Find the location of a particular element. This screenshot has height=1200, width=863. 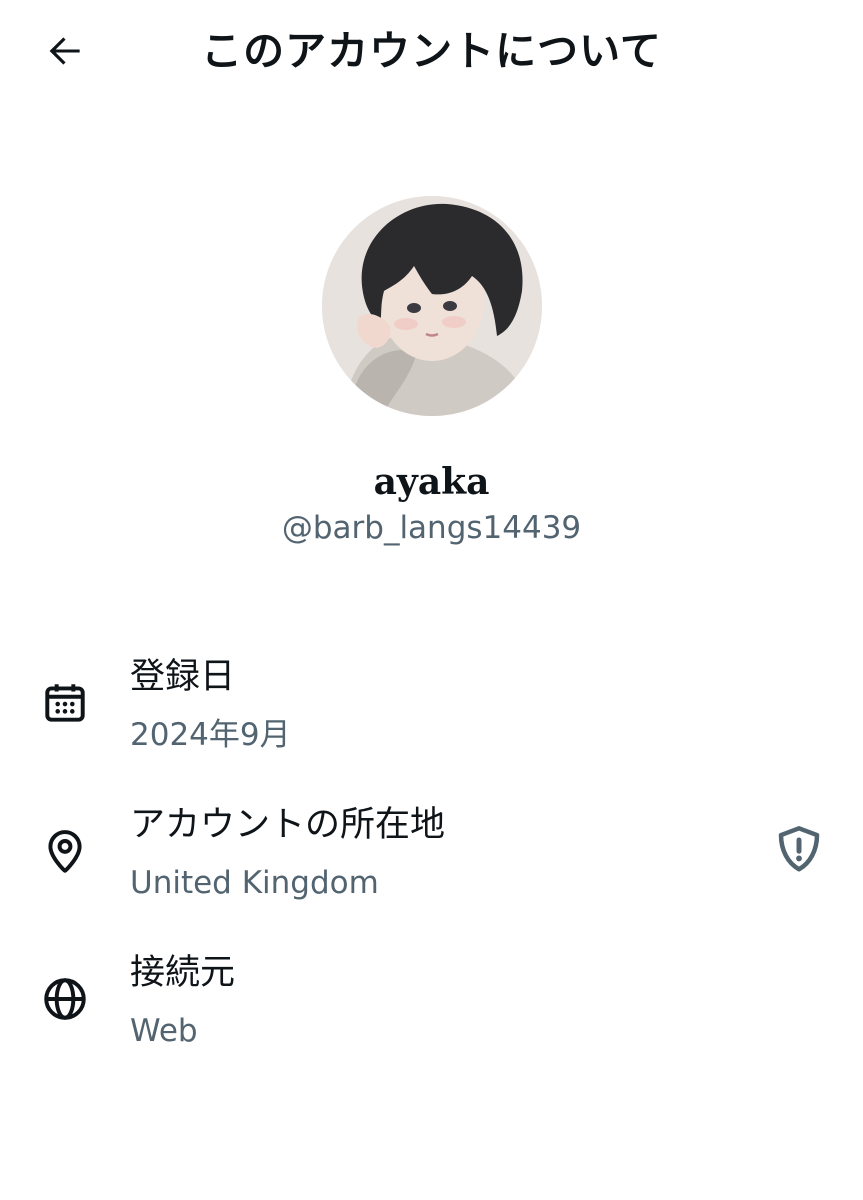

avatar-illustration is located at coordinates (432, 306).